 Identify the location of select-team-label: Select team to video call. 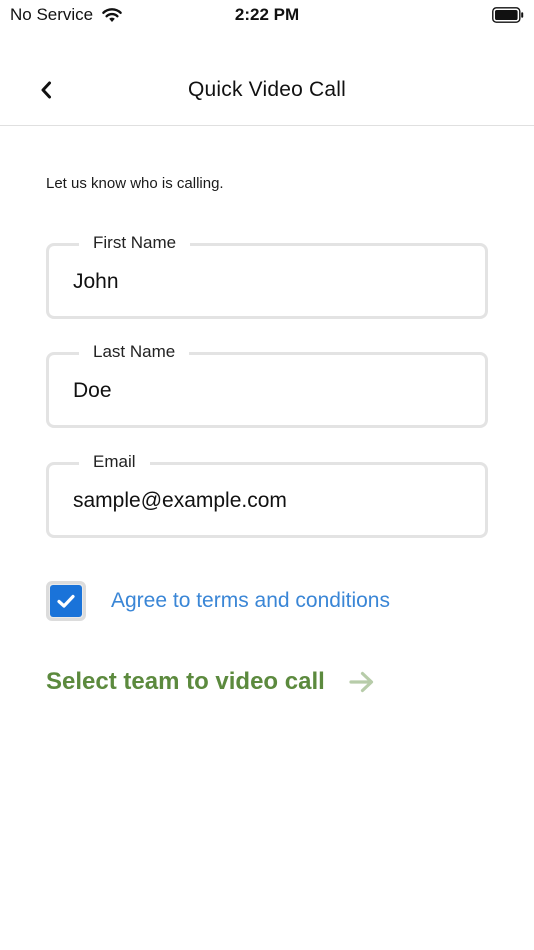
(185, 681).